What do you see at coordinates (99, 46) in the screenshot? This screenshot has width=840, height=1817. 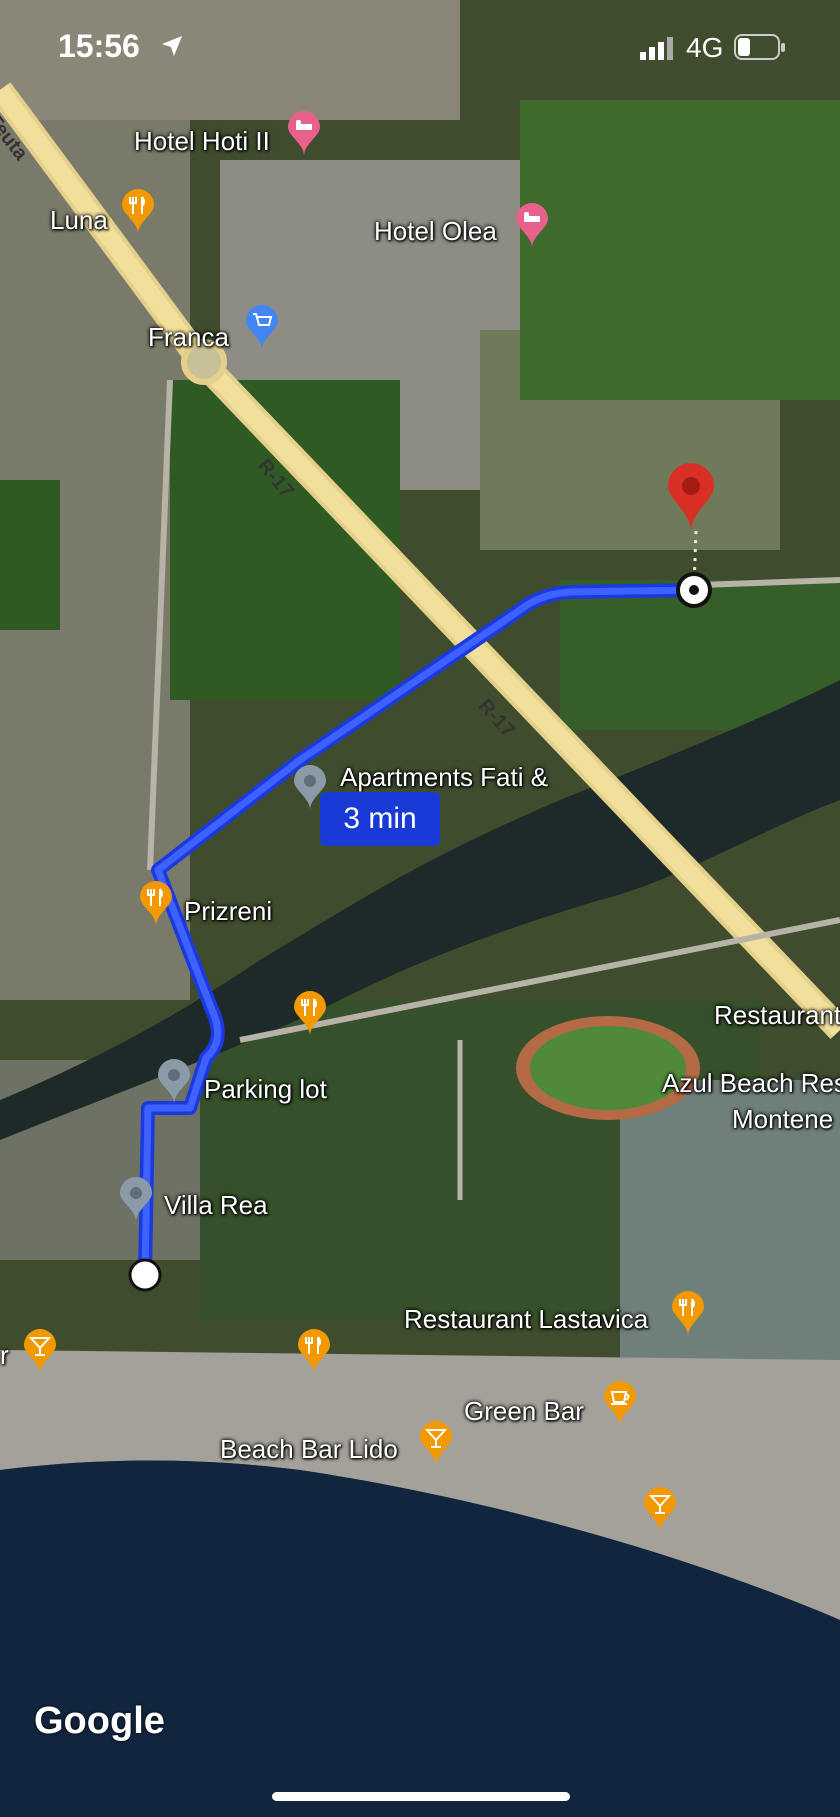 I see `status-time: 15:56` at bounding box center [99, 46].